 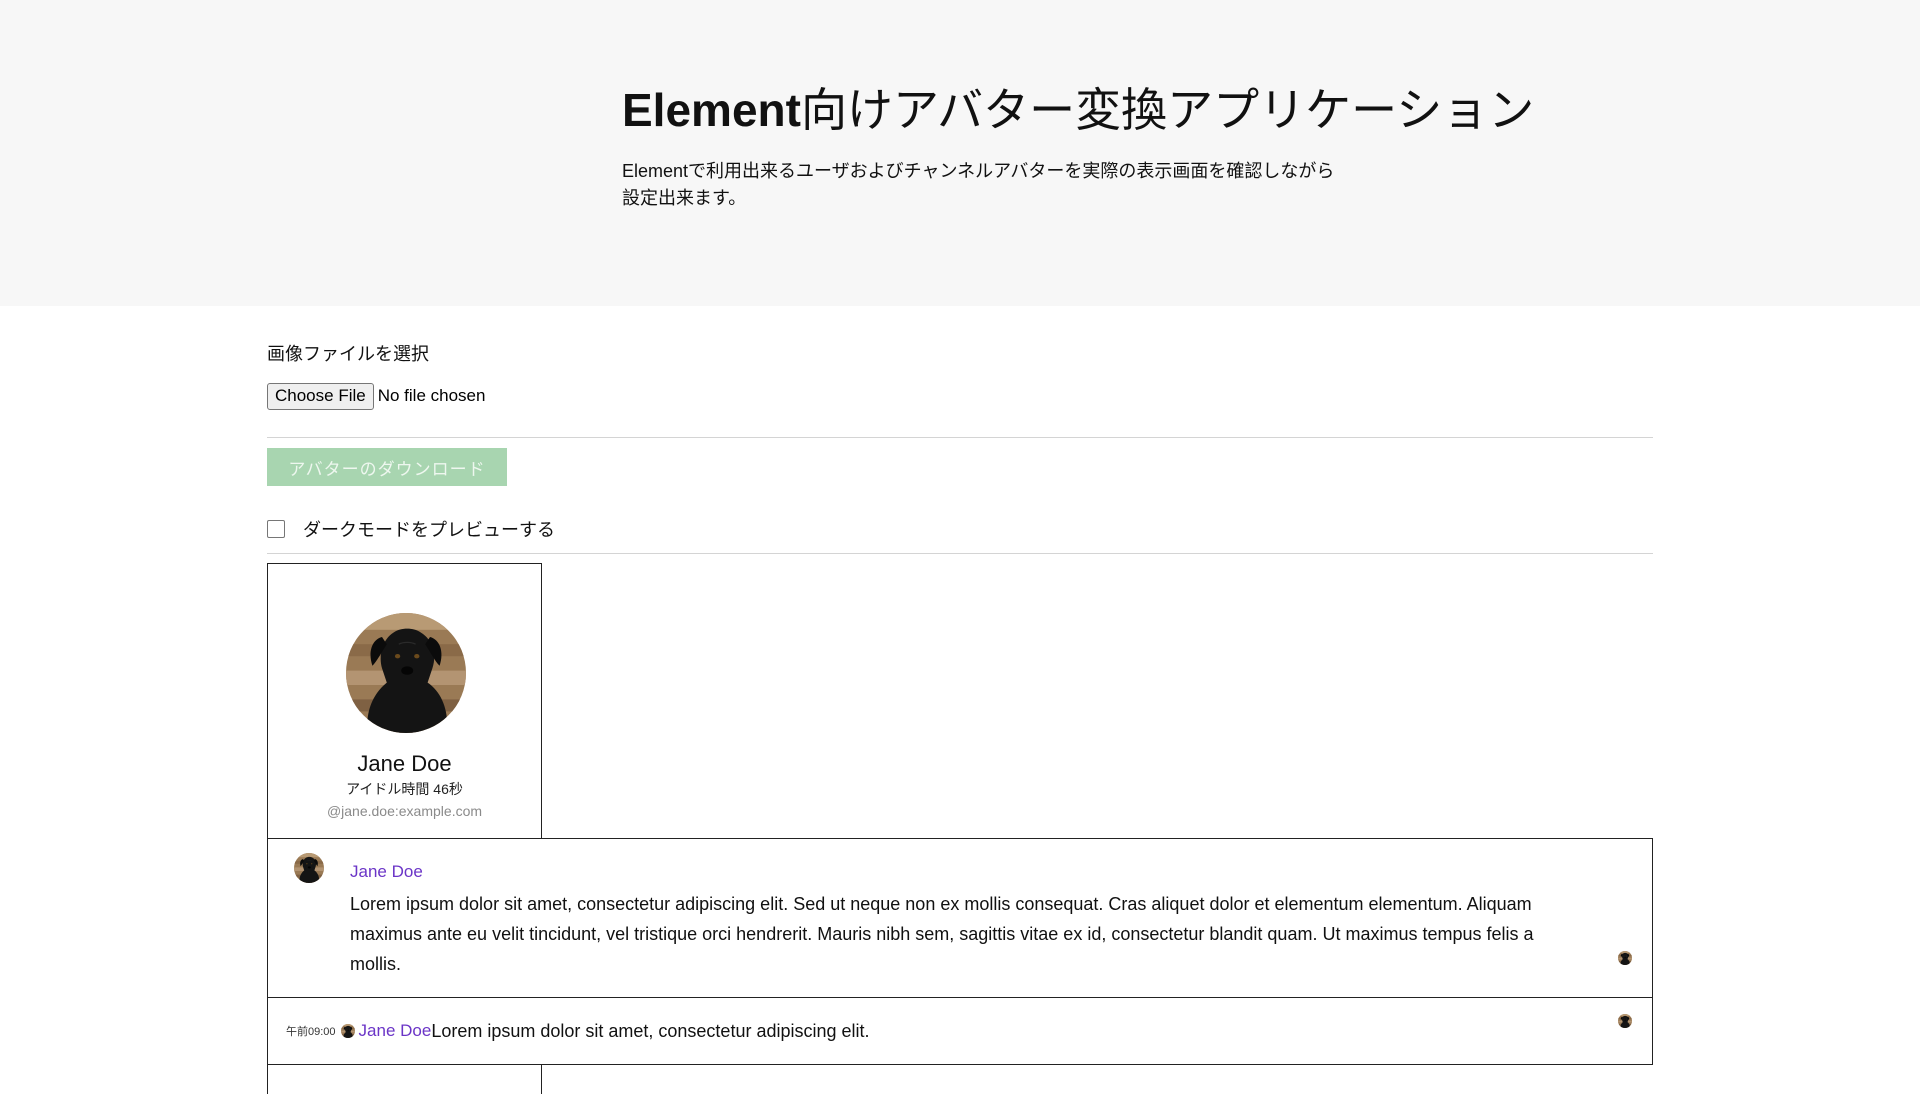 I want to click on page-title-rest: 向けアバター変換アプリケーション, so click(x=1167, y=110).